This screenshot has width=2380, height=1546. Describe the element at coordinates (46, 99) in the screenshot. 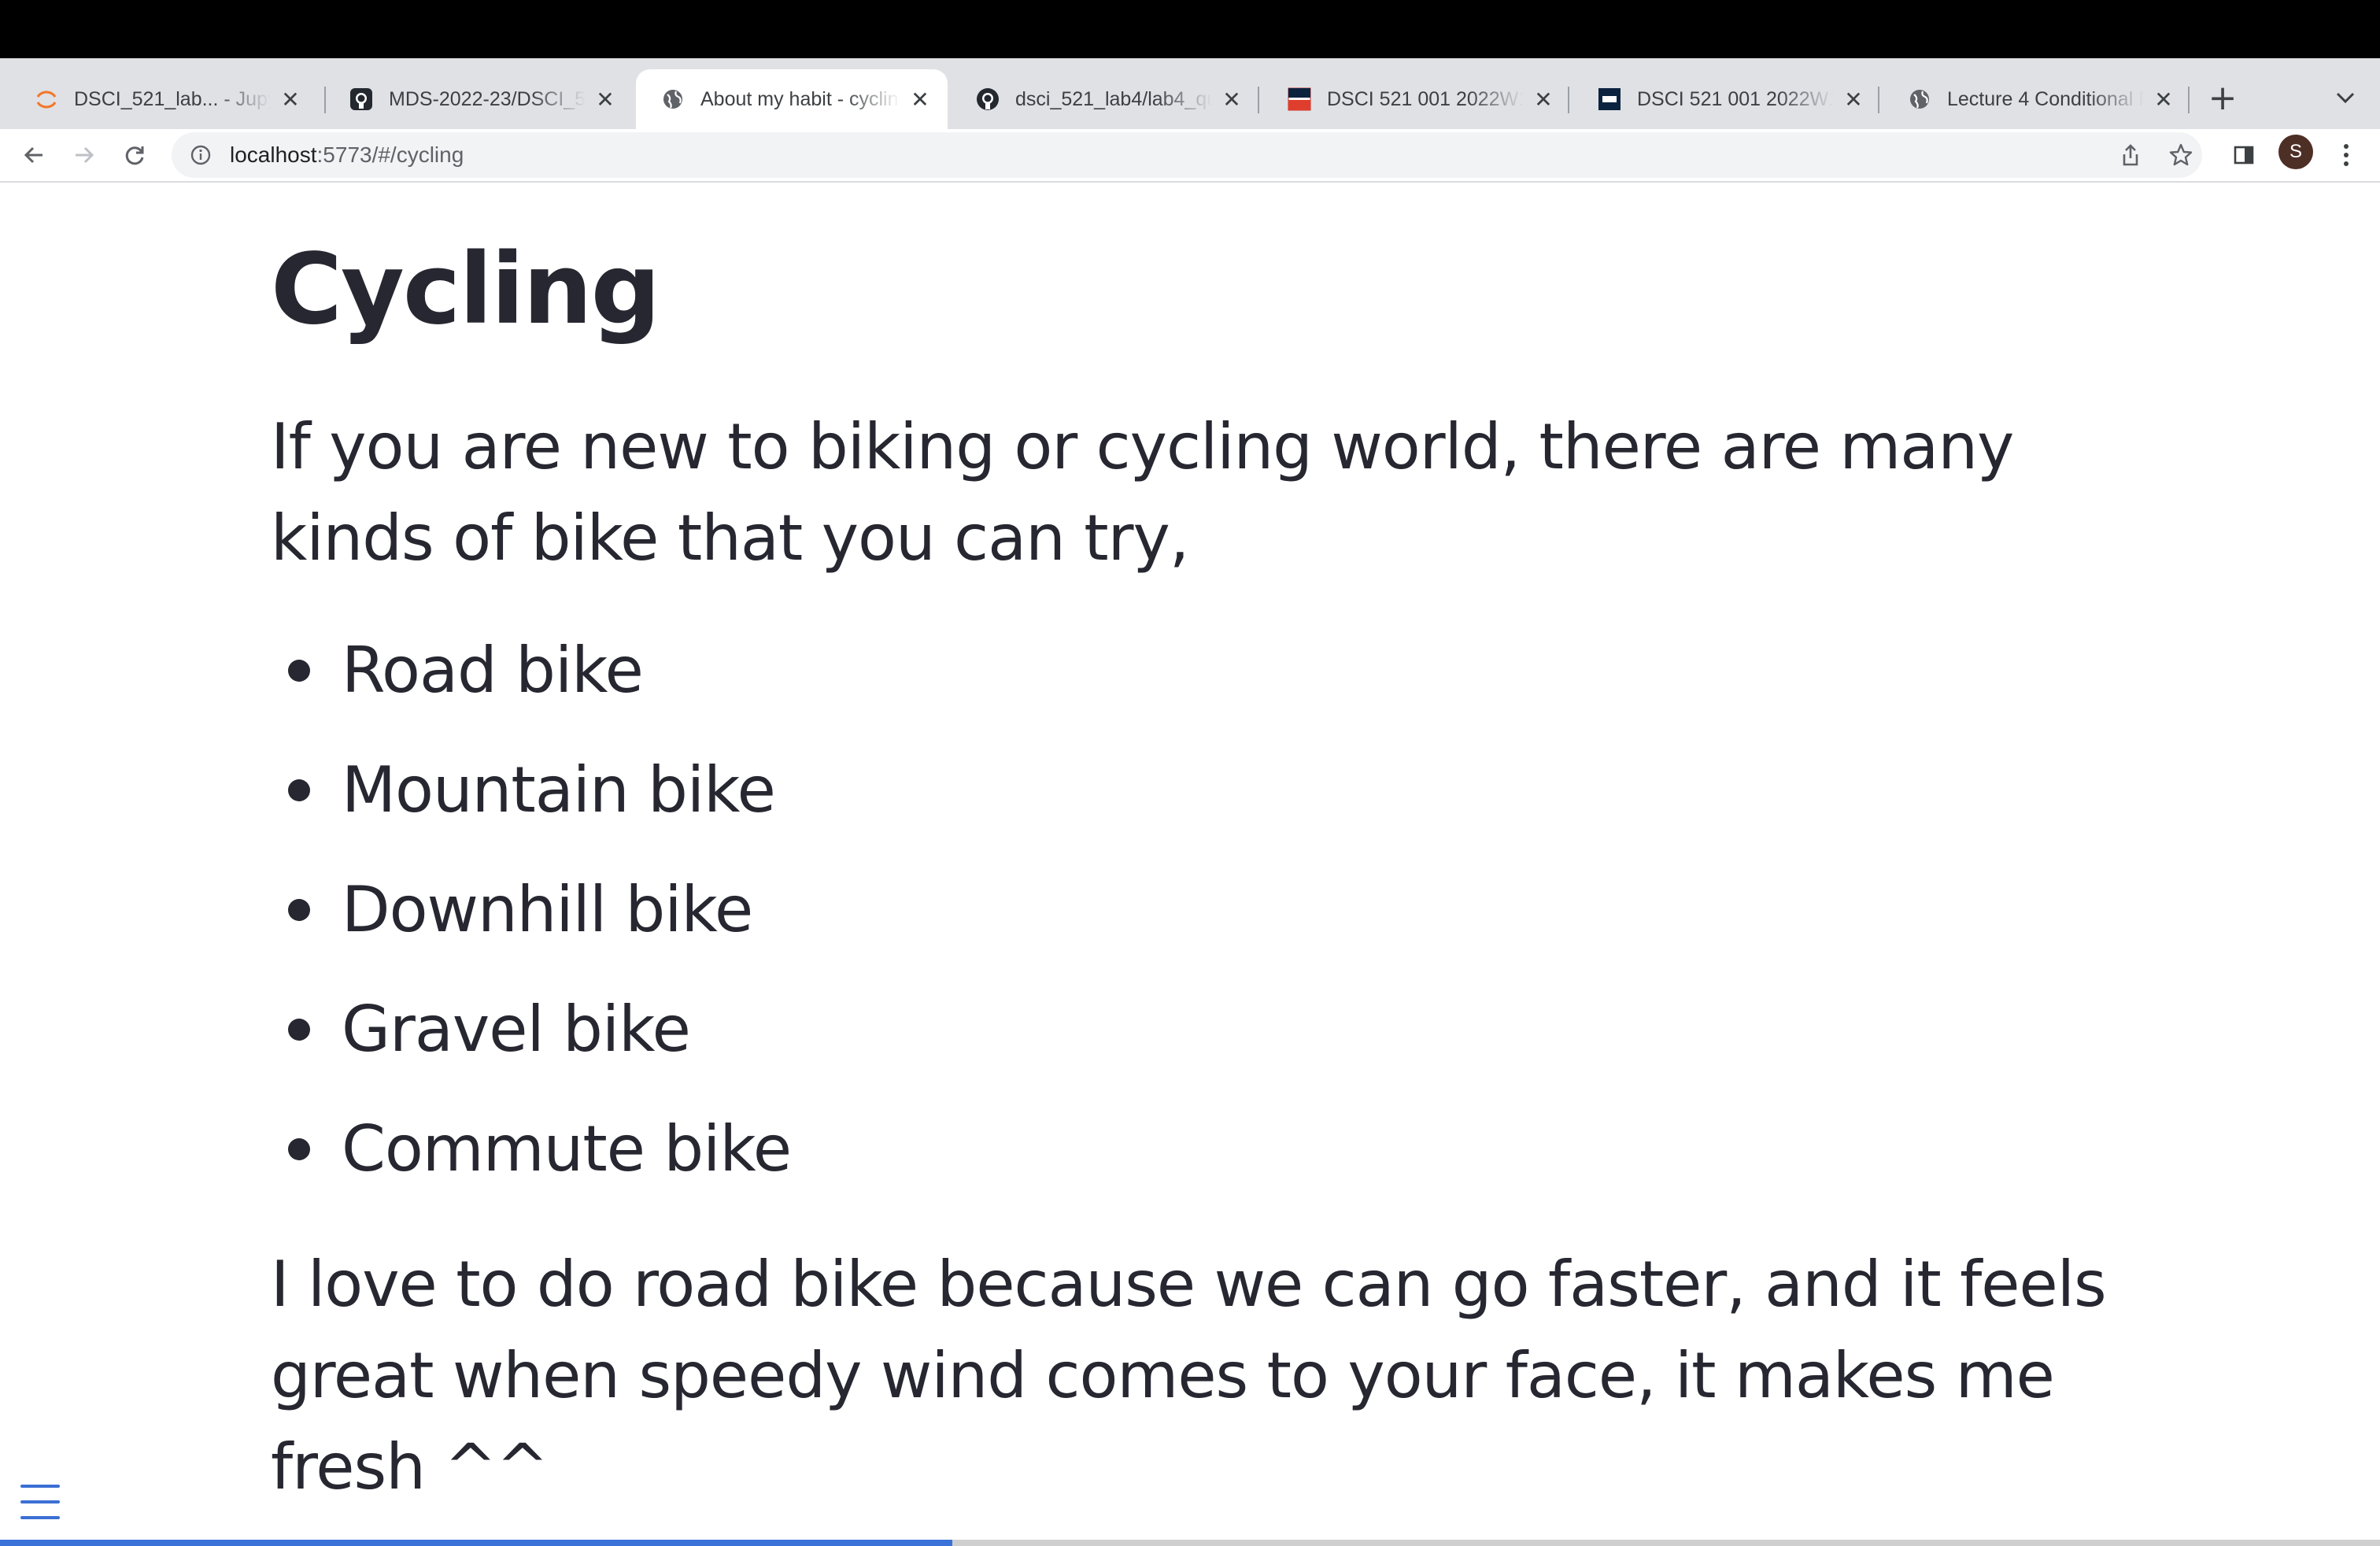

I see `jupyter-icon` at that location.